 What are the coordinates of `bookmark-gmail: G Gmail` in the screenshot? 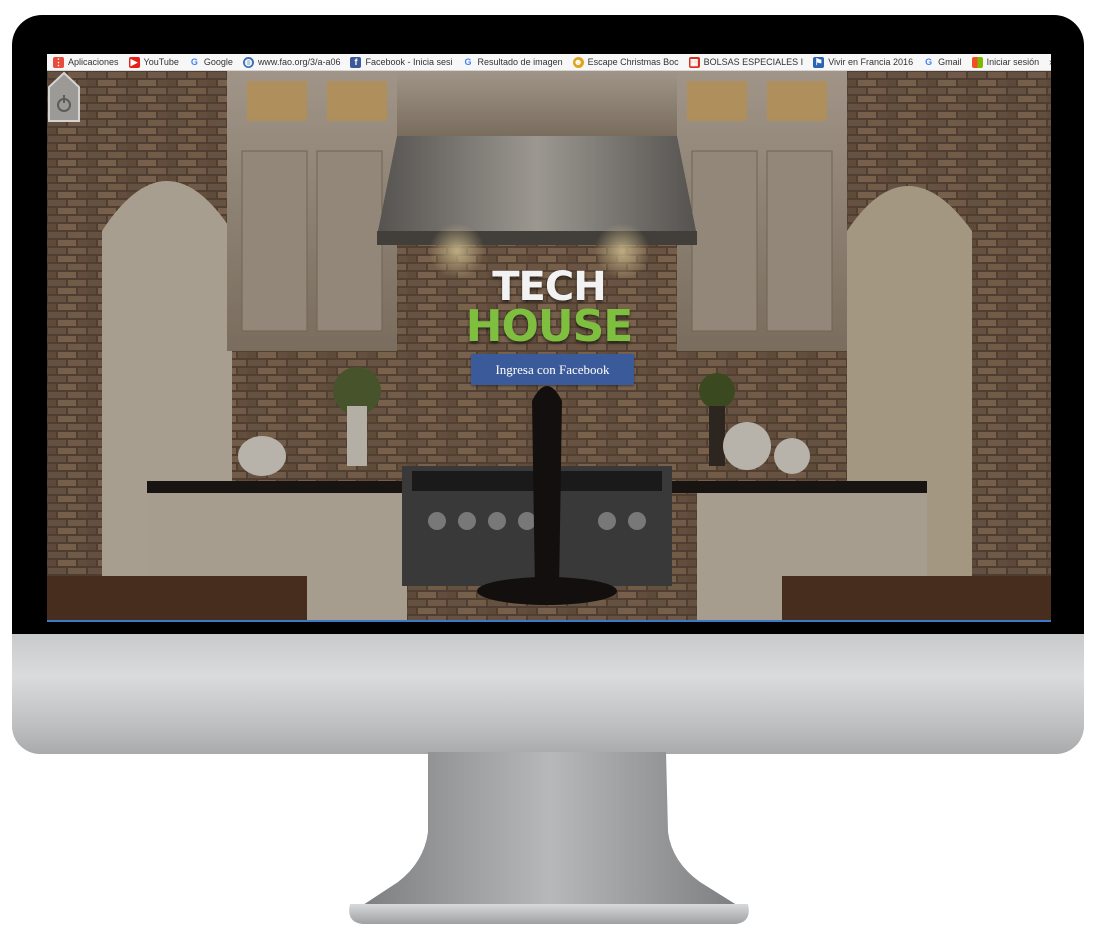 It's located at (942, 62).